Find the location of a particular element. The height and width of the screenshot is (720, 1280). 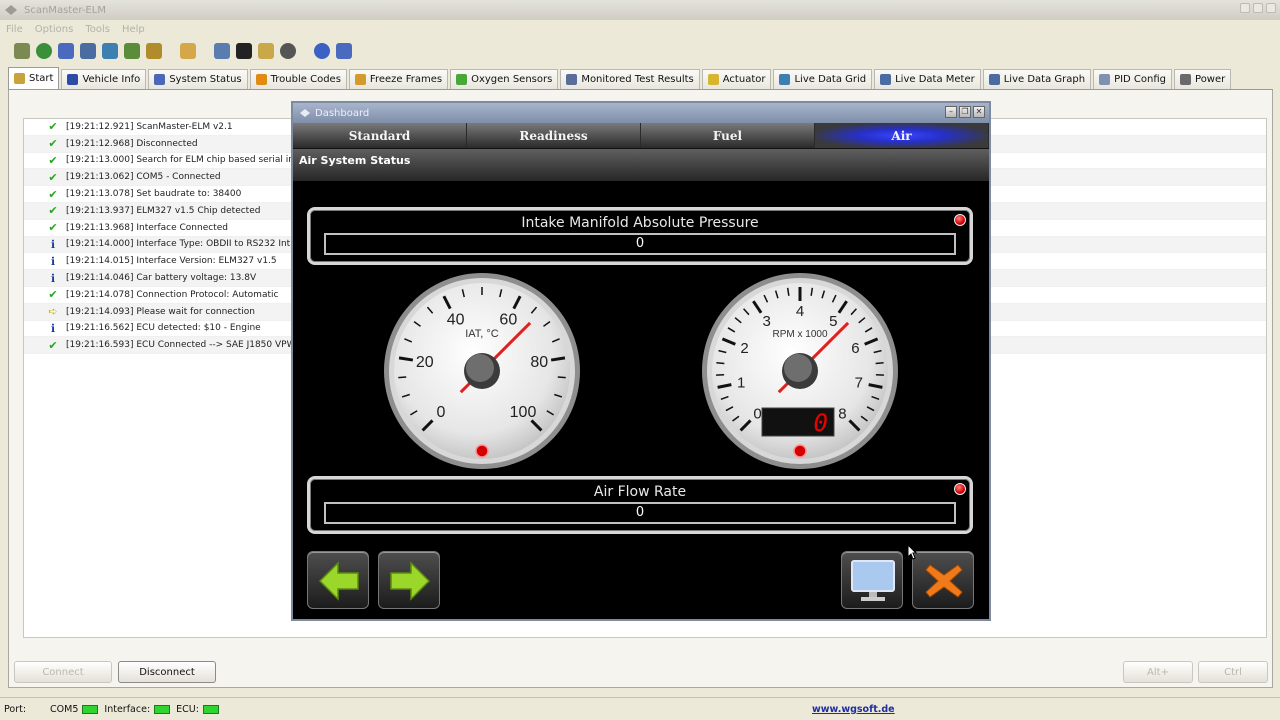

map-panel: Intake Manifold Absolute Pressure 0 is located at coordinates (640, 236).